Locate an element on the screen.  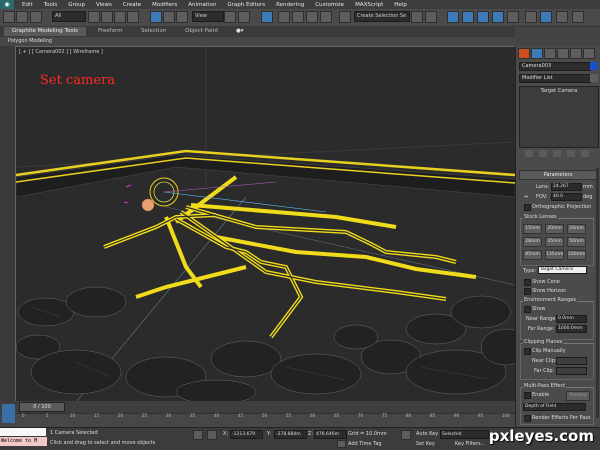
mini-curve-editor-icon is located at coordinates (8, 413).